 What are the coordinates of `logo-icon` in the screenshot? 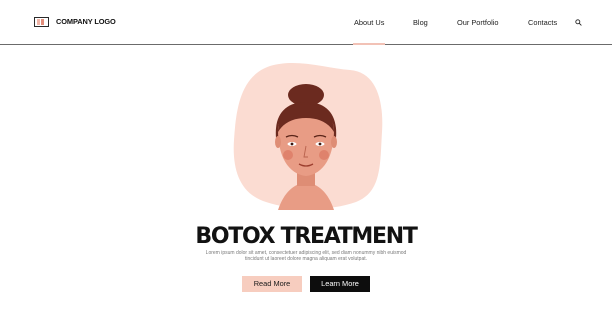 It's located at (41, 22).